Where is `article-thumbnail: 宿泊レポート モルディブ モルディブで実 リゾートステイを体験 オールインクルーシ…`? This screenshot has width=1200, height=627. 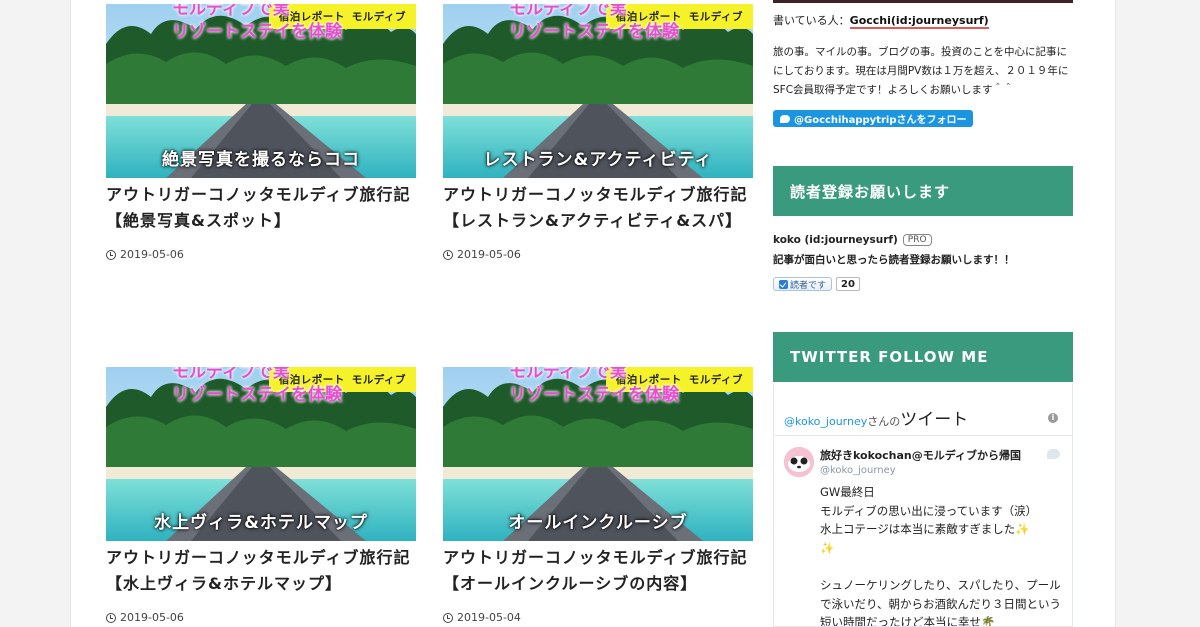
article-thumbnail: 宿泊レポート モルディブ モルディブで実 リゾートステイを体験 オールインクルーシ… is located at coordinates (598, 454).